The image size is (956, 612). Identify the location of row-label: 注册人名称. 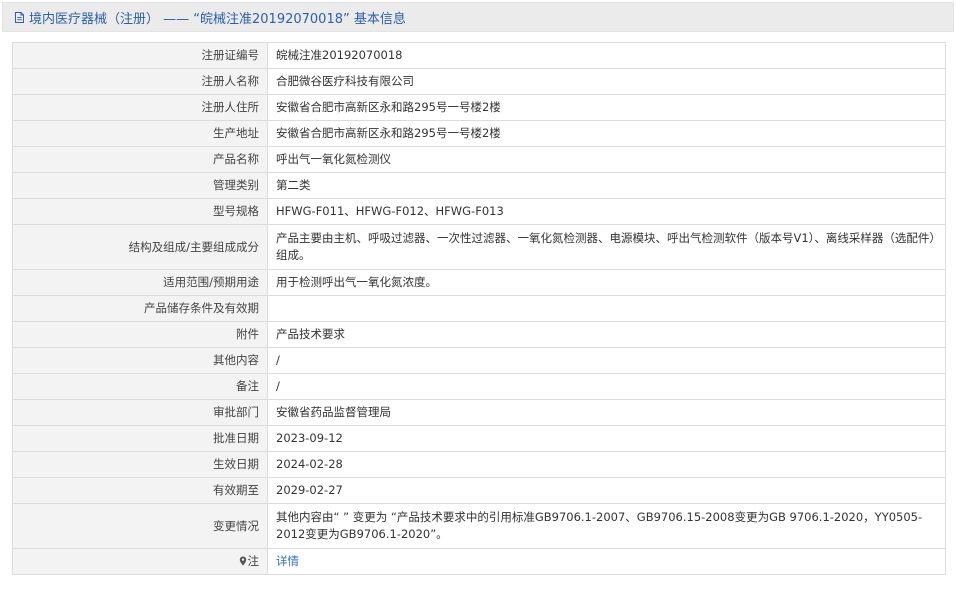
(140, 81).